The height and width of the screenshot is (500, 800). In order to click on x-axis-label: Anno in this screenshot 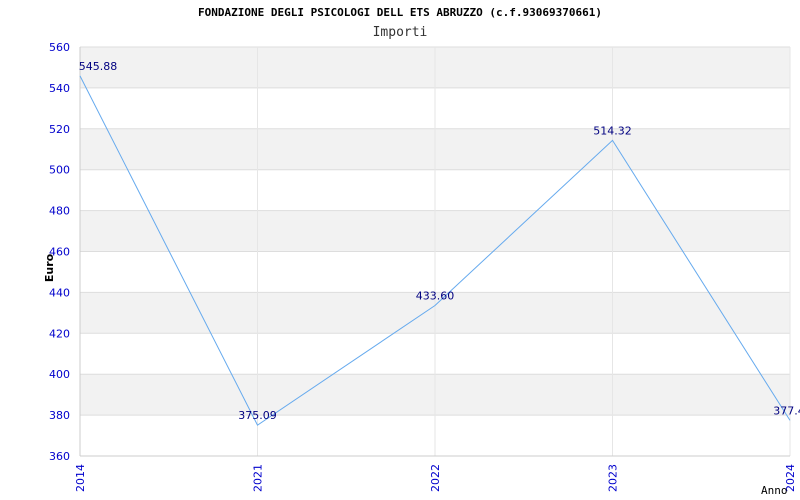, I will do `click(774, 490)`.